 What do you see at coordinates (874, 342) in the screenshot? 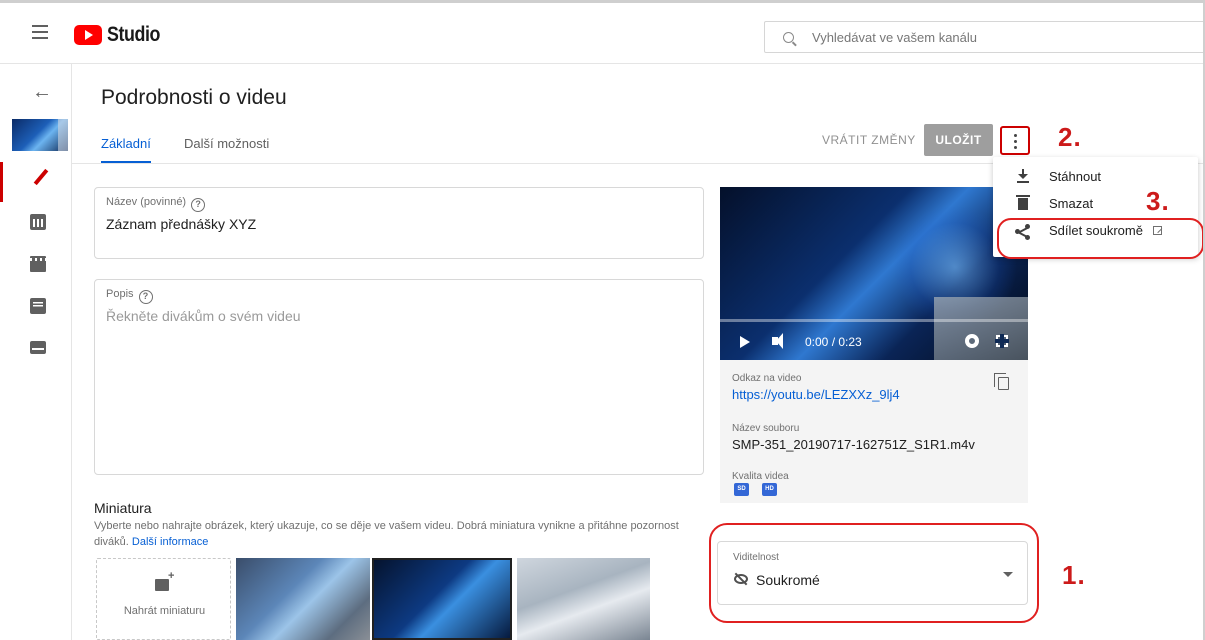
I see `player-controls: 0:00 / 0:23` at bounding box center [874, 342].